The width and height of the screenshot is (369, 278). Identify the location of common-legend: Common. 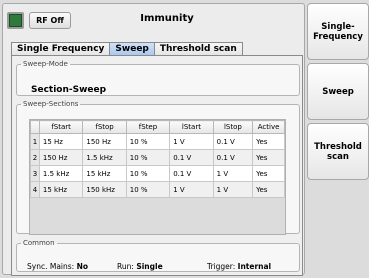
(39, 243).